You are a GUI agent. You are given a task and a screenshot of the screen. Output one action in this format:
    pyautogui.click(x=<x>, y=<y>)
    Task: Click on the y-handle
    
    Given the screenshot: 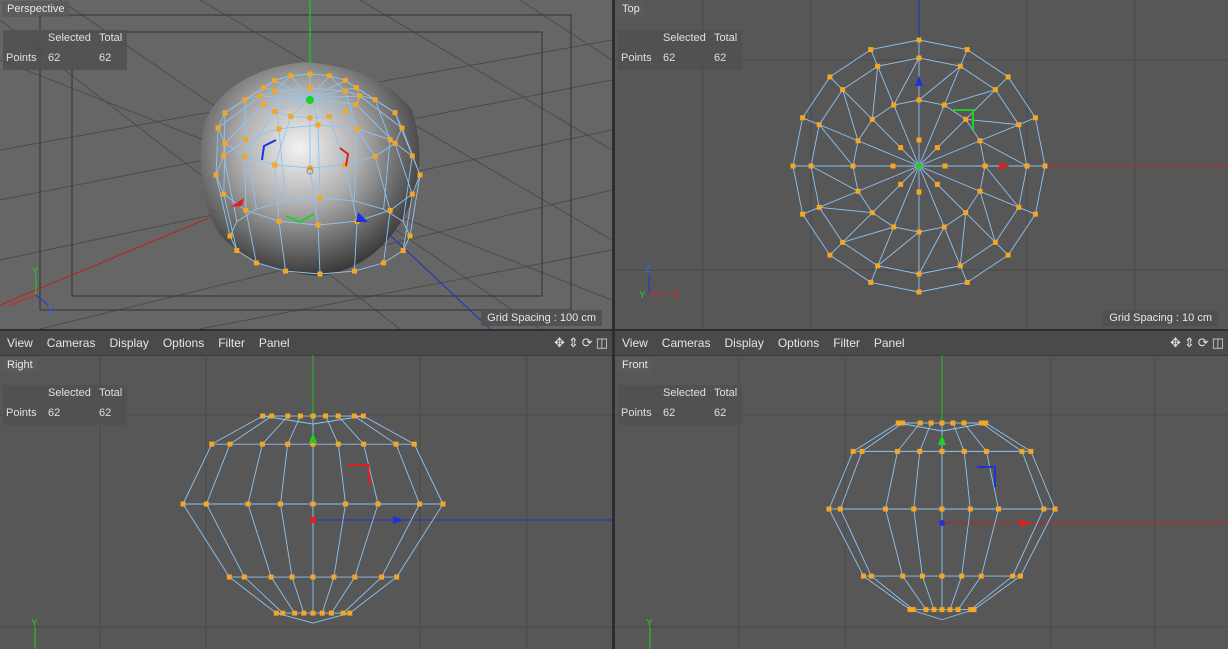 What is the action you would take?
    pyautogui.click(x=310, y=100)
    